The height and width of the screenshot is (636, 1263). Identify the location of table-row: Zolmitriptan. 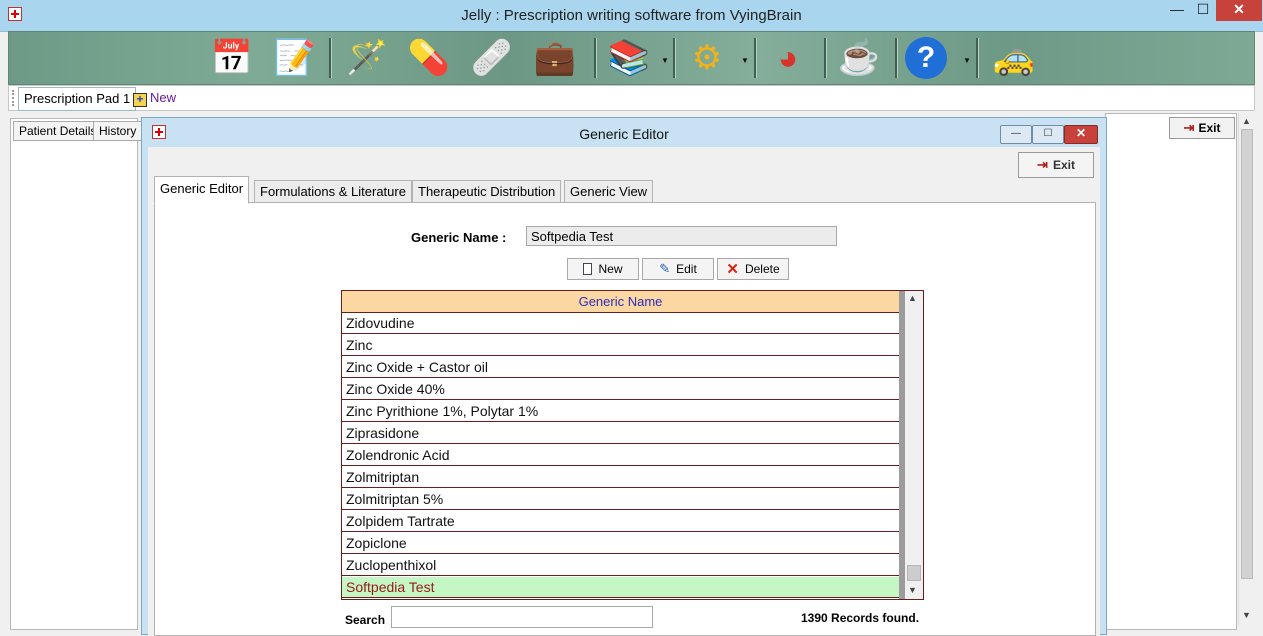
(620, 477).